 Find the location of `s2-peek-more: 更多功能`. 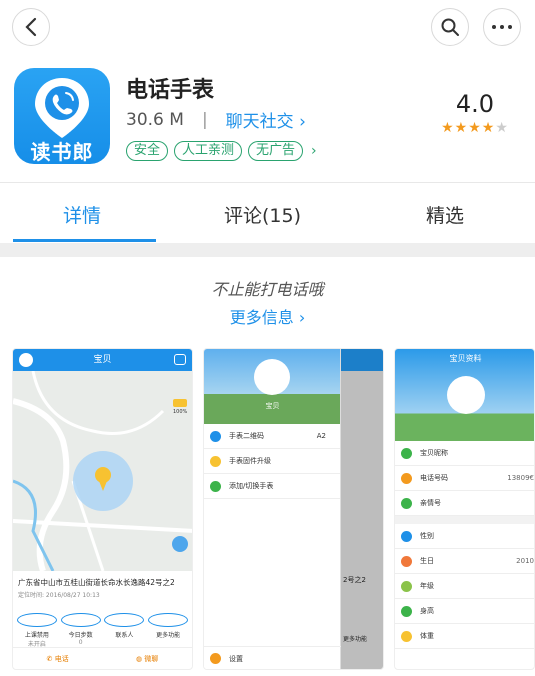

s2-peek-more: 更多功能 is located at coordinates (355, 639).